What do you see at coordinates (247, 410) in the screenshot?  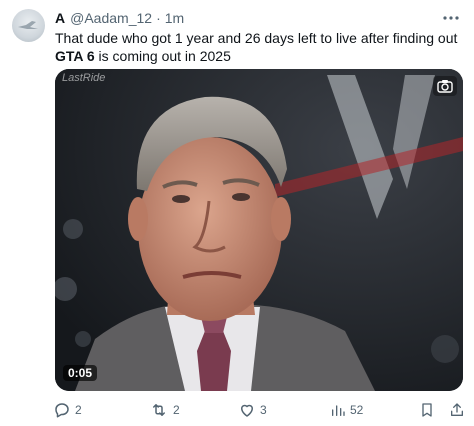 I see `heart-icon` at bounding box center [247, 410].